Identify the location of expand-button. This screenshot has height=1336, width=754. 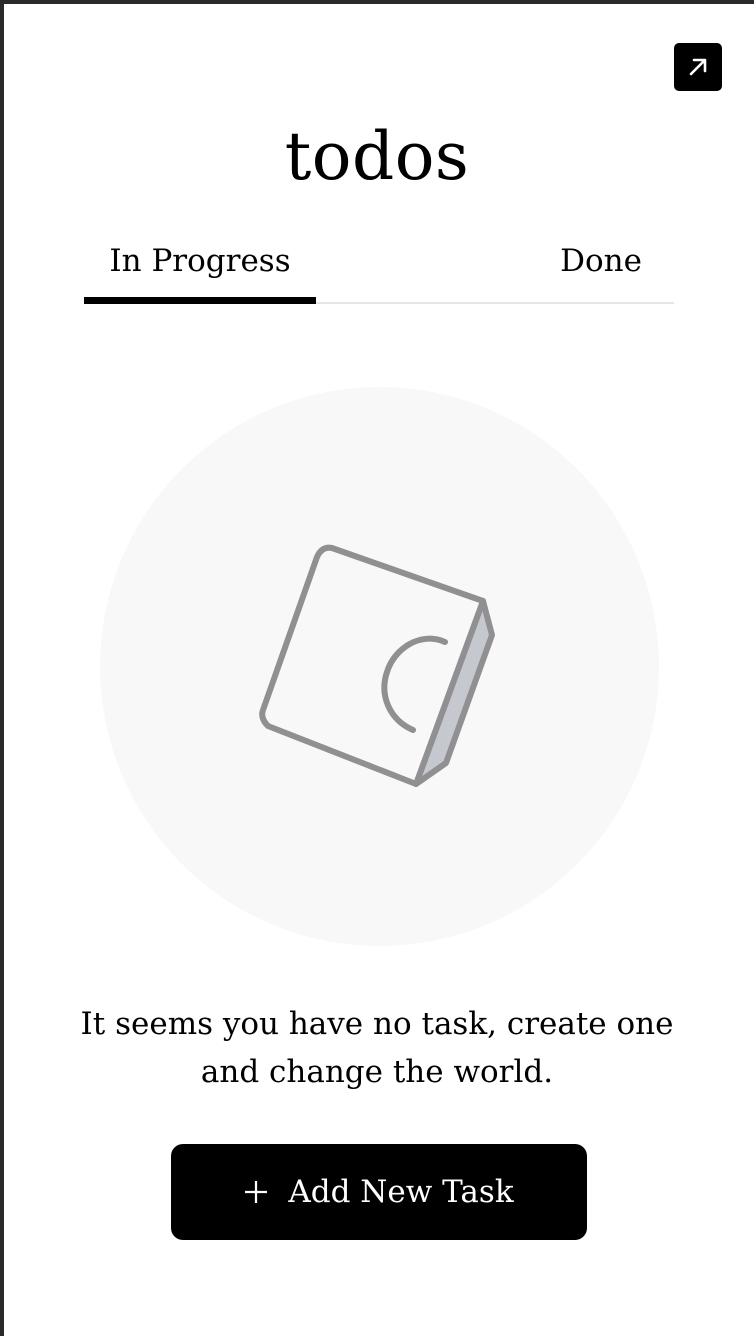
(698, 67).